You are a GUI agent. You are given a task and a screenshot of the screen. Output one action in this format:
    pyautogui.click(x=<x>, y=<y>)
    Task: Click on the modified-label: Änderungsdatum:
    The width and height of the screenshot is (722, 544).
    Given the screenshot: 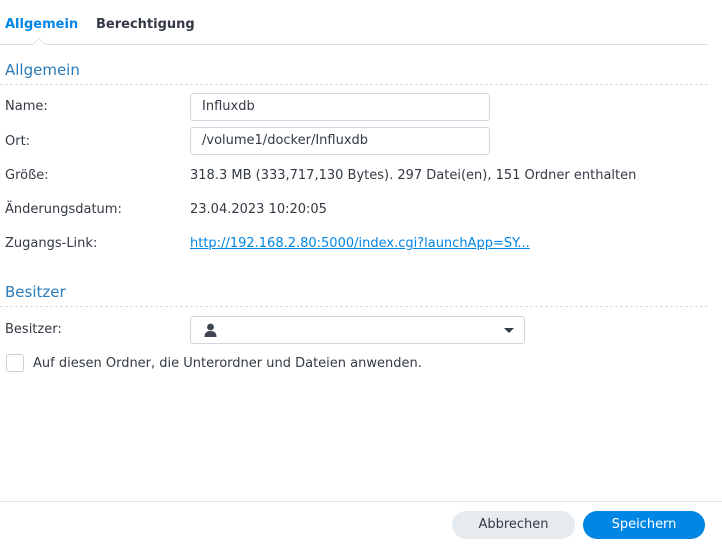 What is the action you would take?
    pyautogui.click(x=63, y=209)
    